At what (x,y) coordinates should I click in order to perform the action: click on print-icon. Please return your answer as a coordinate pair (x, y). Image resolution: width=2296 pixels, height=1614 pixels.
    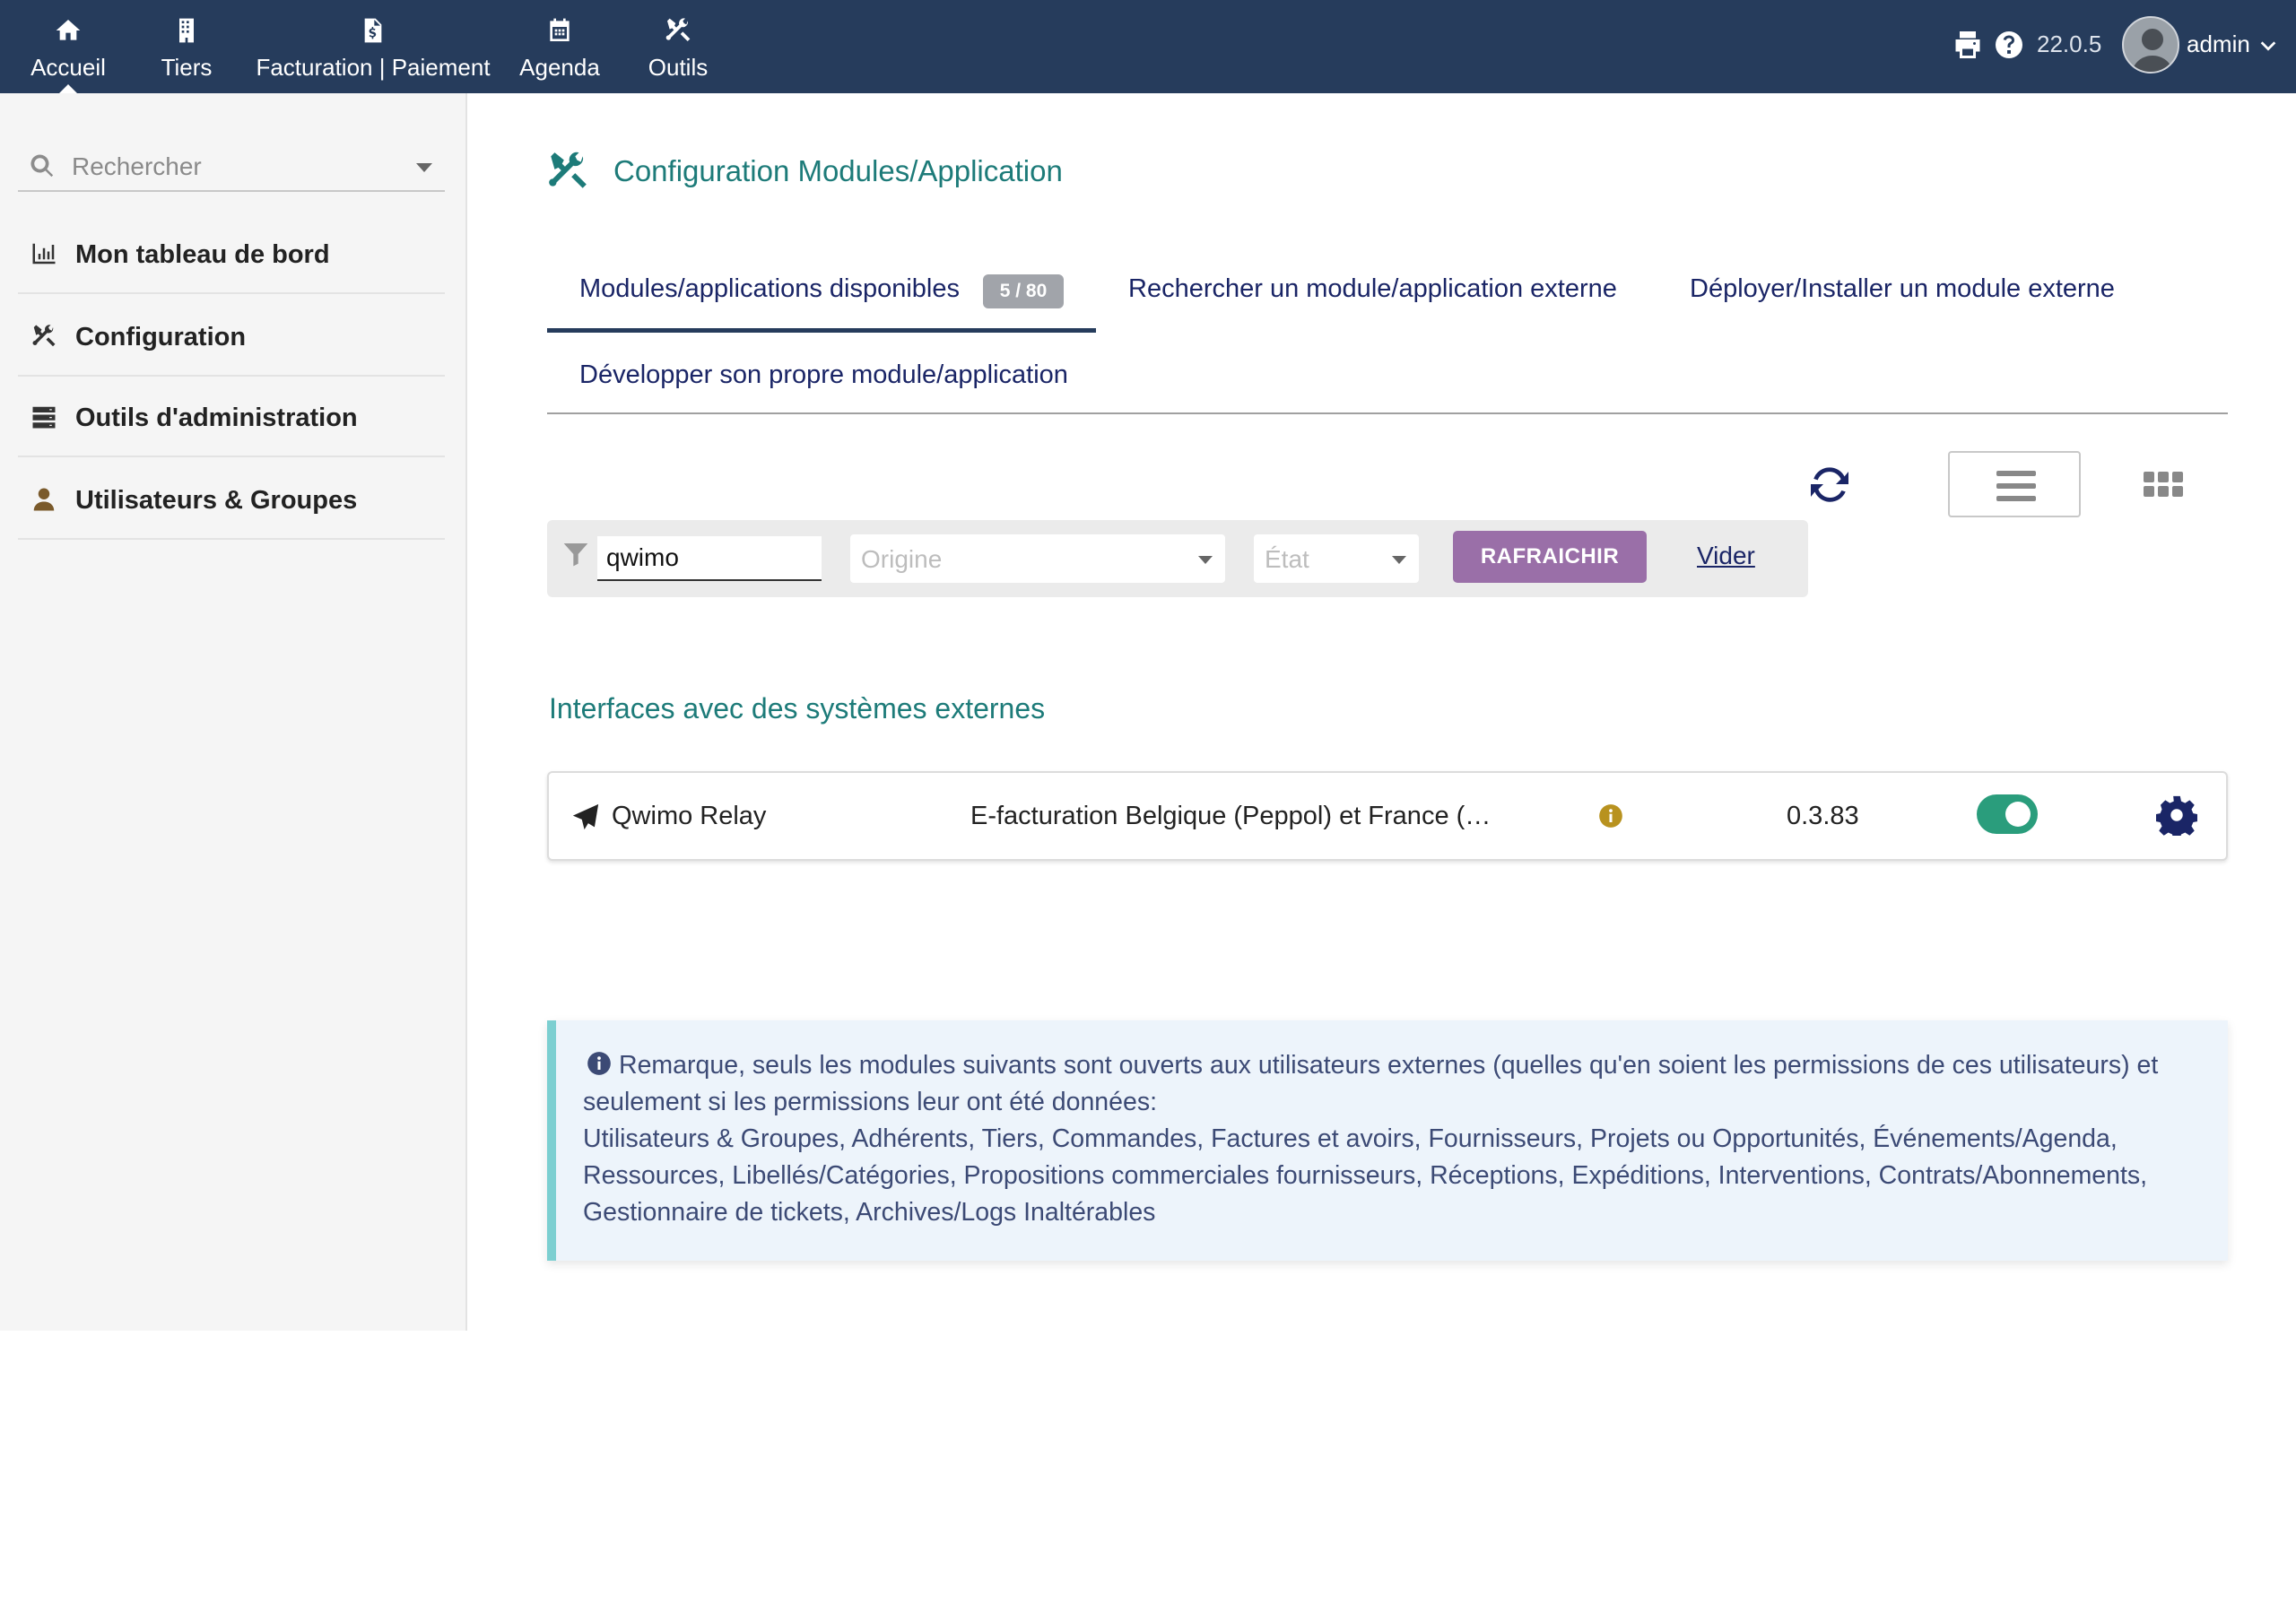
    Looking at the image, I should click on (1968, 45).